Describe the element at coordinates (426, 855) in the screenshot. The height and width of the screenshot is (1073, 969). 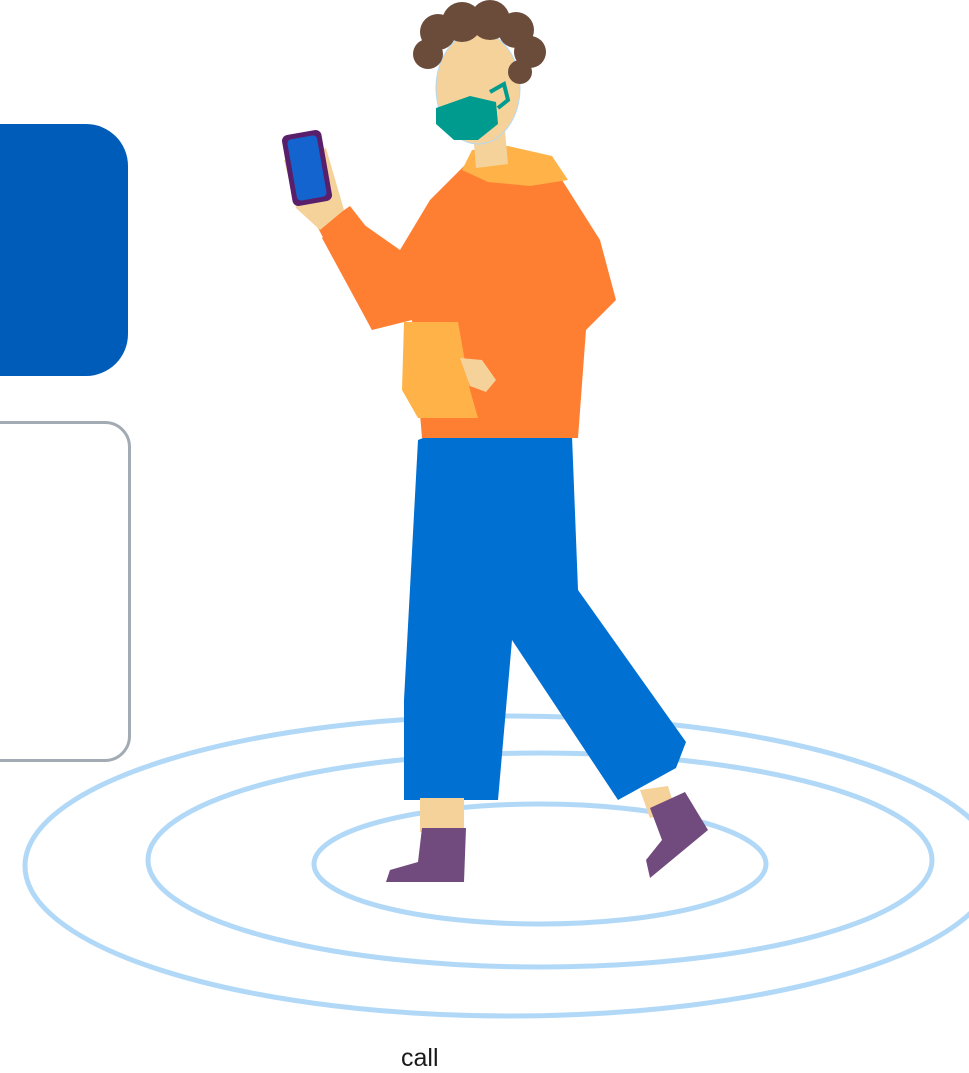
I see `front-shoe` at that location.